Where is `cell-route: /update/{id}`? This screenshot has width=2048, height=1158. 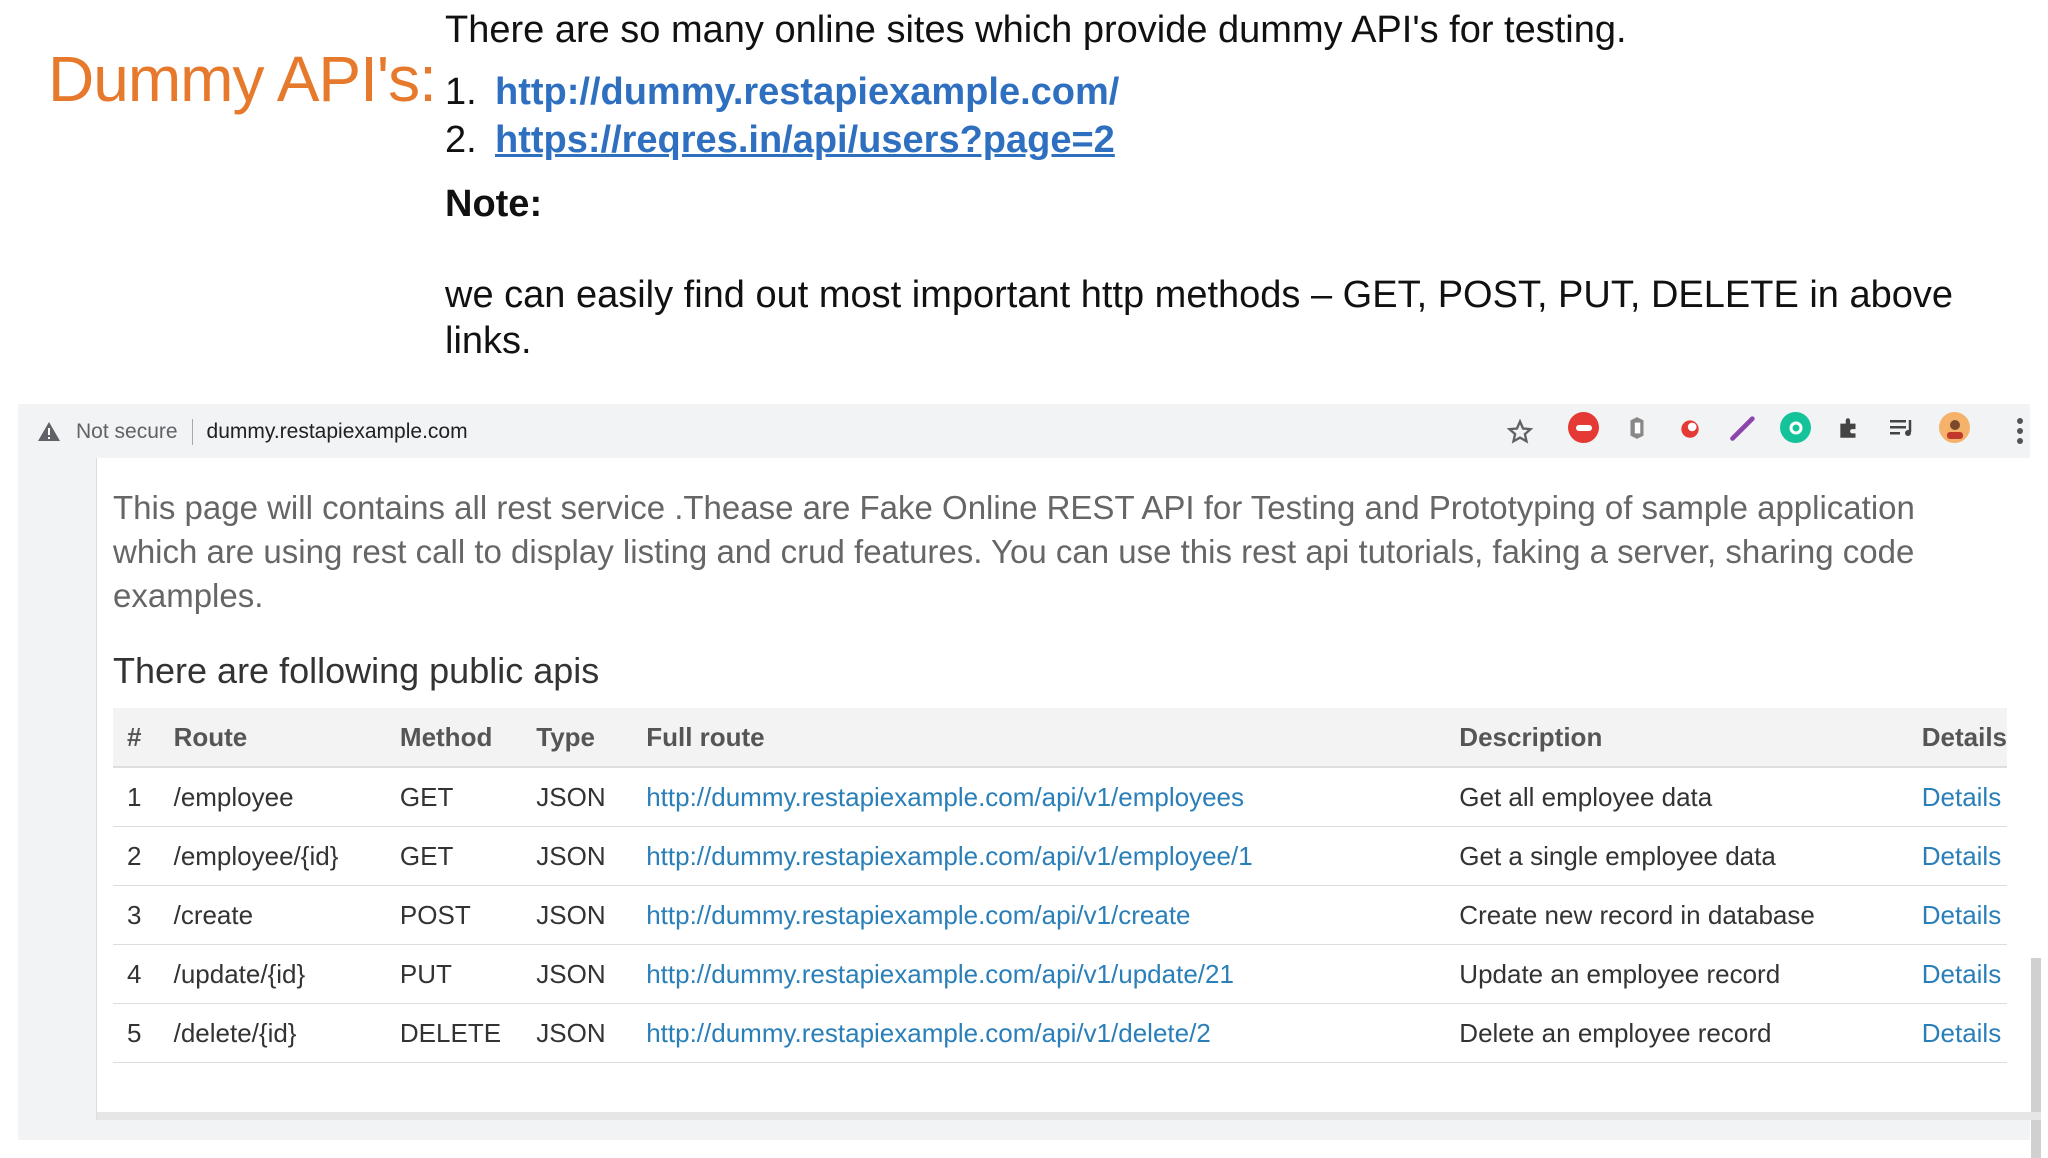
cell-route: /update/{id} is located at coordinates (272, 974).